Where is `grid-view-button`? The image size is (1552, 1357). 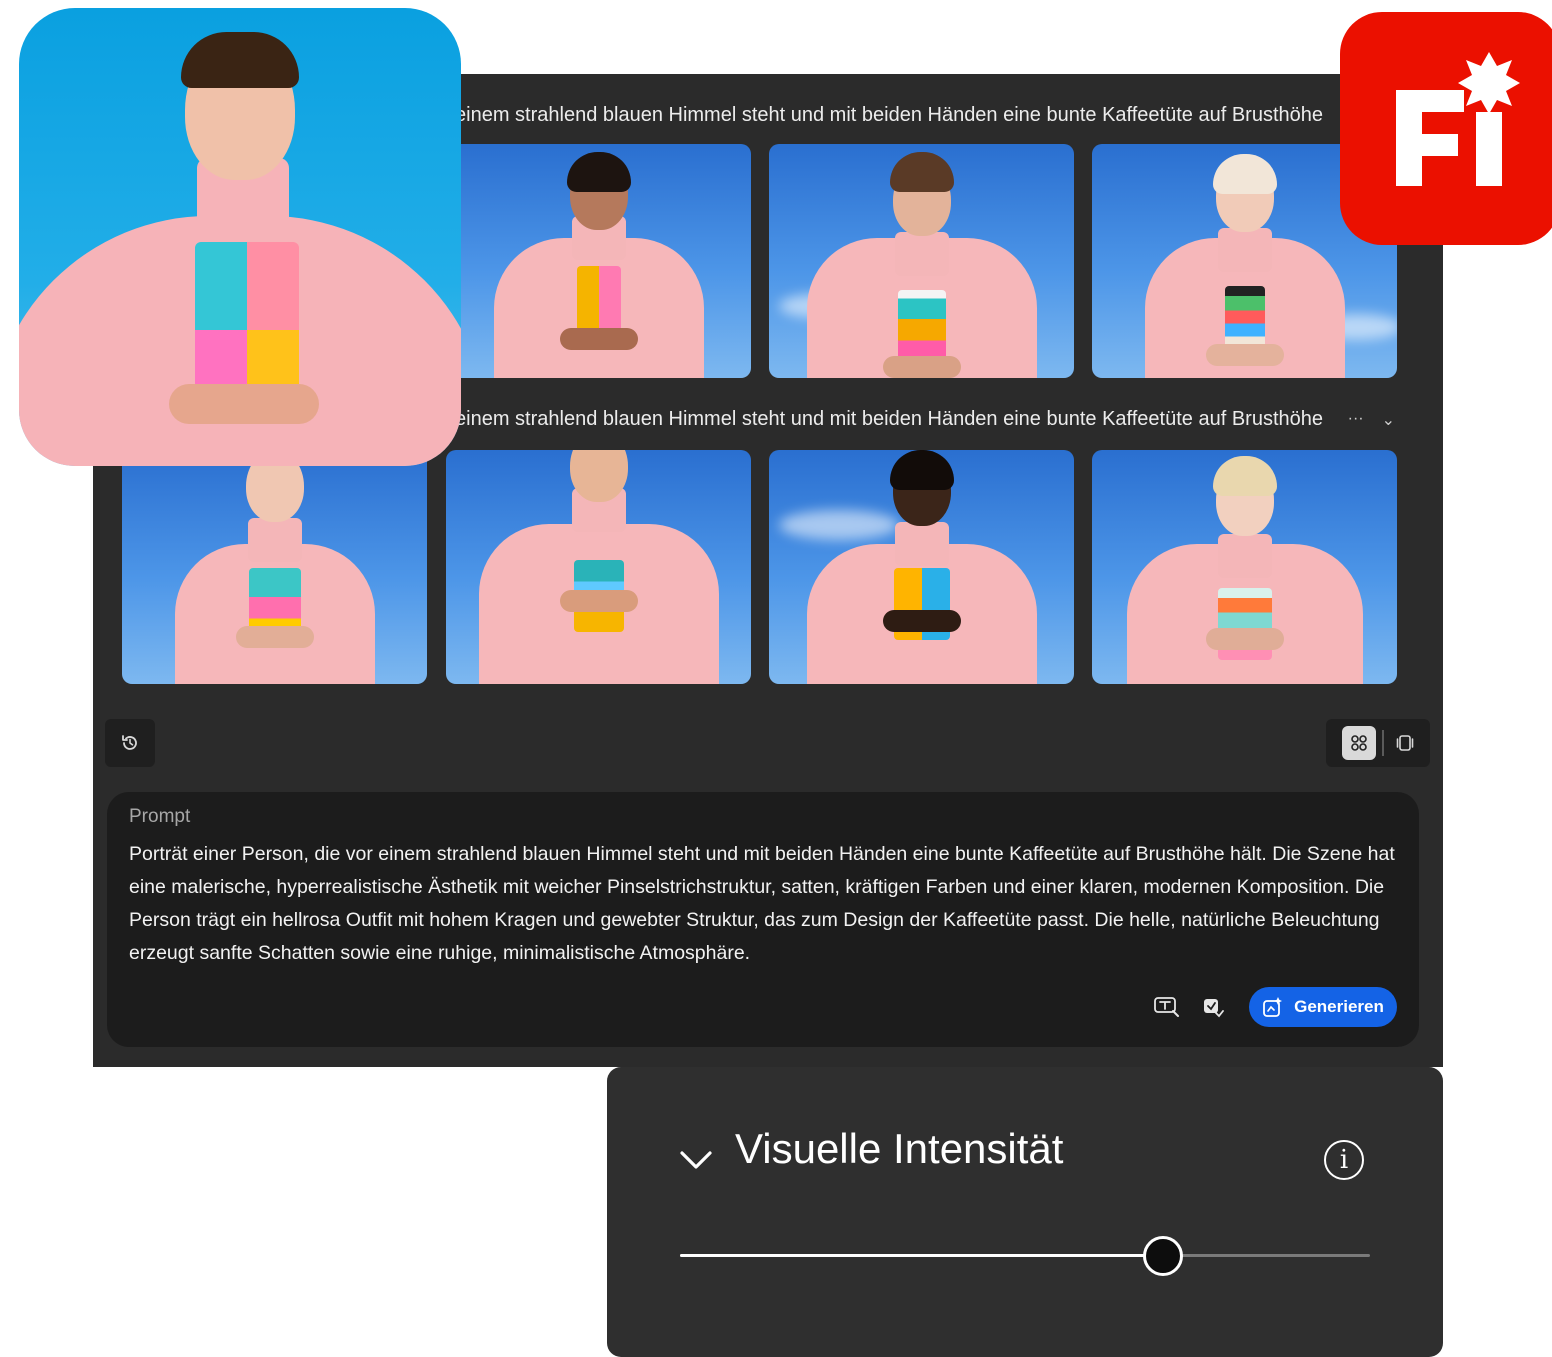
grid-view-button is located at coordinates (1359, 743).